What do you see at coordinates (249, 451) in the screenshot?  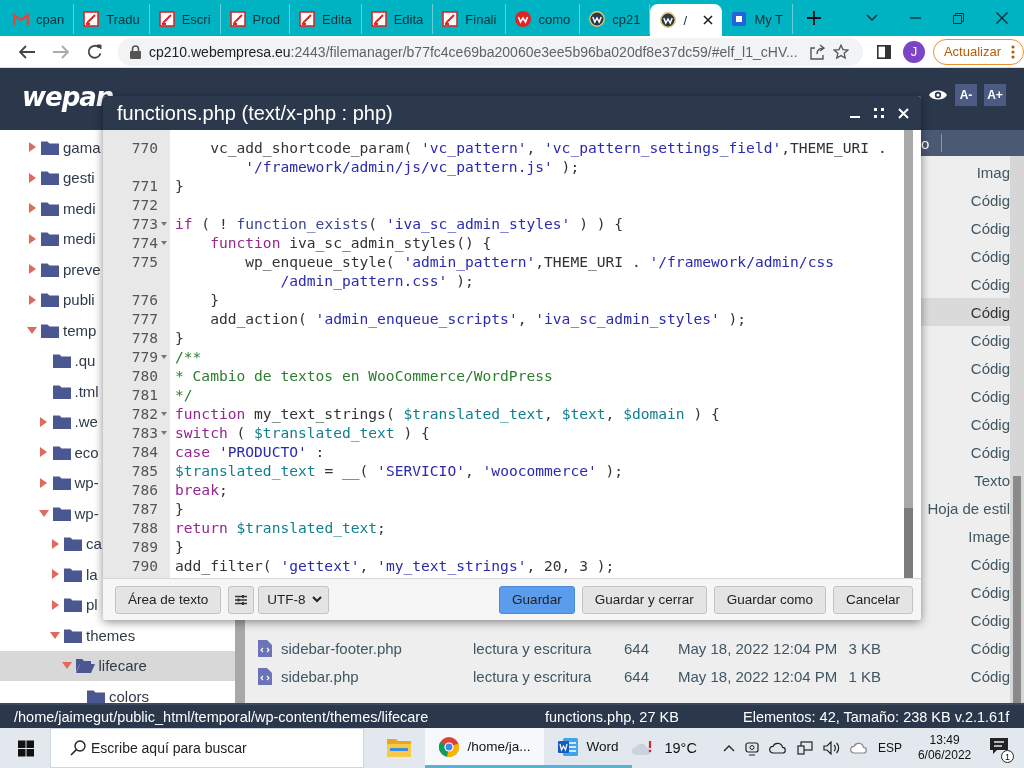 I see `code-line: case 'PRODUCTO' :` at bounding box center [249, 451].